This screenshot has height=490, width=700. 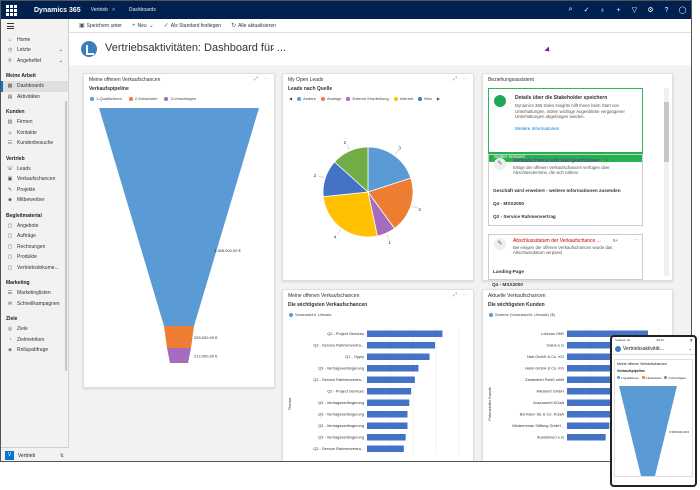 What do you see at coordinates (10, 96) in the screenshot?
I see `activity-icon: ▤` at bounding box center [10, 96].